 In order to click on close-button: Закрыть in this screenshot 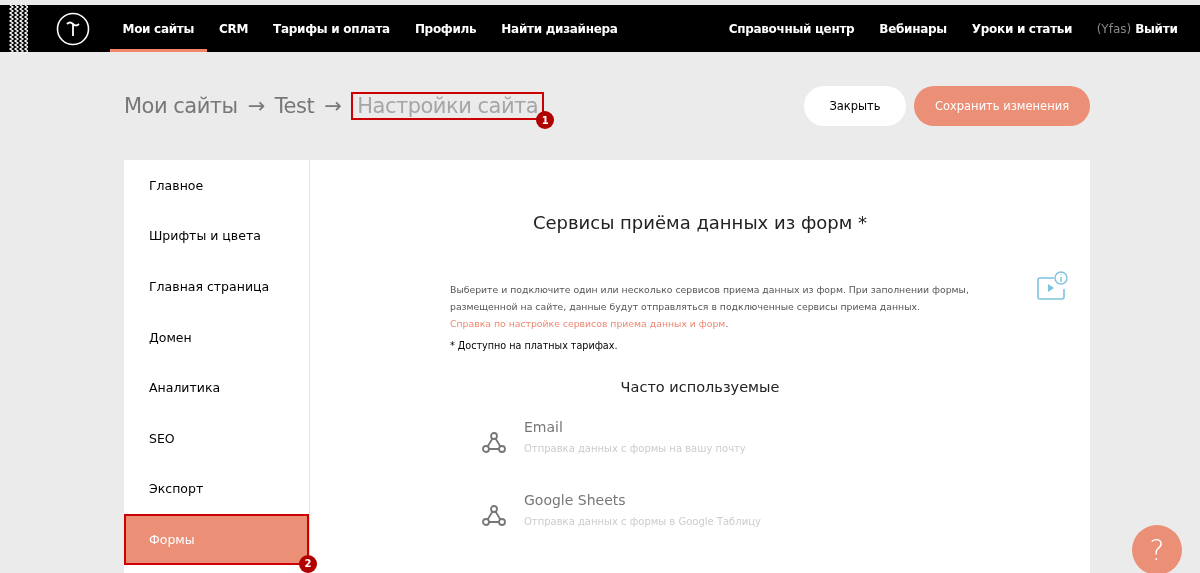, I will do `click(855, 106)`.